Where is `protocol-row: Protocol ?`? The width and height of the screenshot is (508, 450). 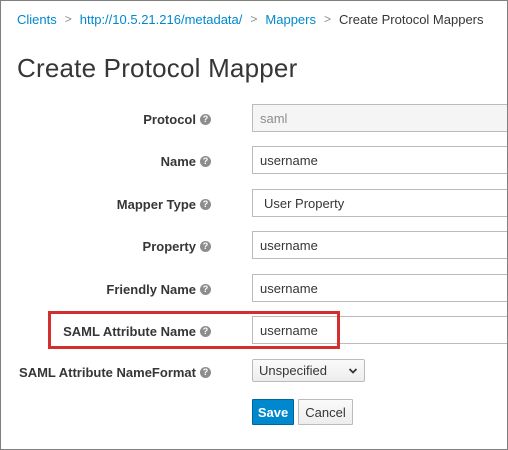
protocol-row: Protocol ? is located at coordinates (254, 119).